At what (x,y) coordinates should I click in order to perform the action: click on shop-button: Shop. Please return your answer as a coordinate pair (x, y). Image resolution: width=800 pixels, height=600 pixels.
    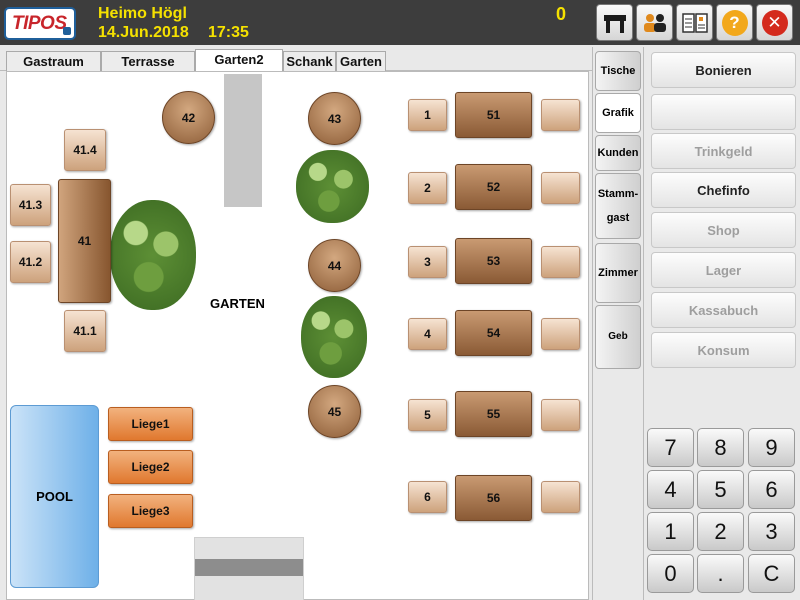
    Looking at the image, I should click on (723, 230).